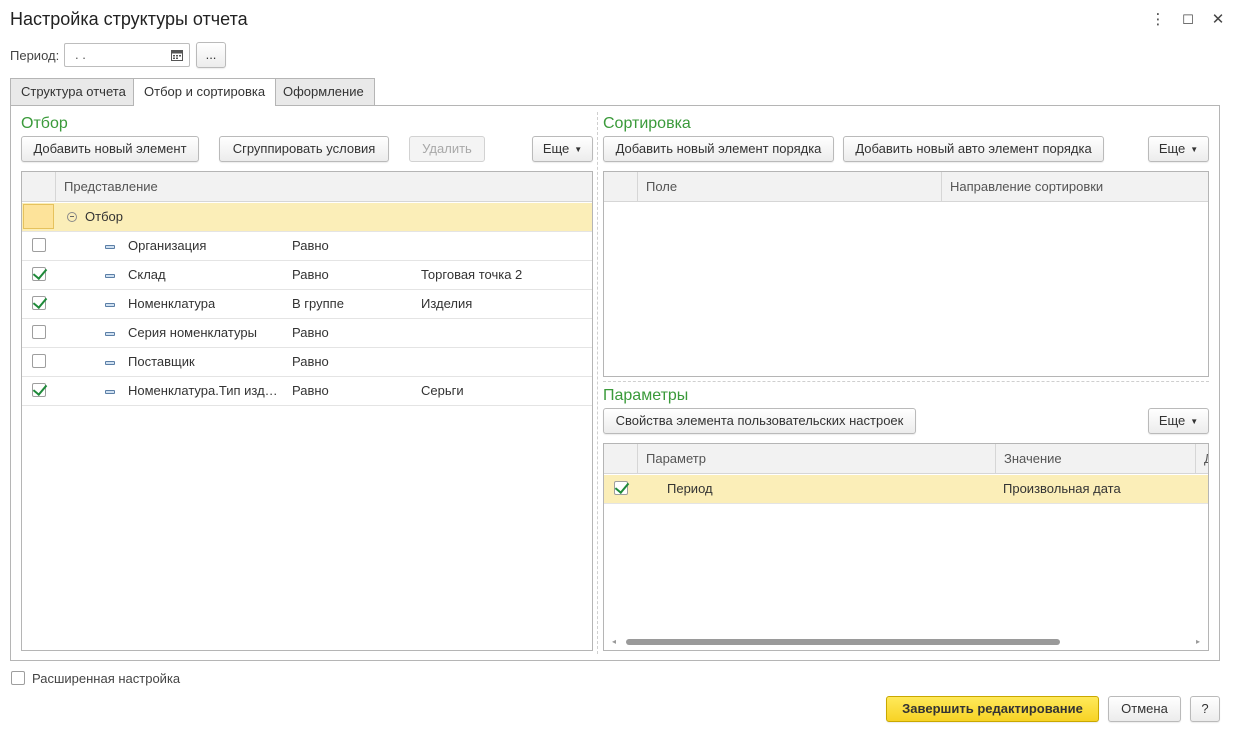 The width and height of the screenshot is (1235, 730). Describe the element at coordinates (906, 489) in the screenshot. I see `table-row: Период Произвольная дата` at that location.